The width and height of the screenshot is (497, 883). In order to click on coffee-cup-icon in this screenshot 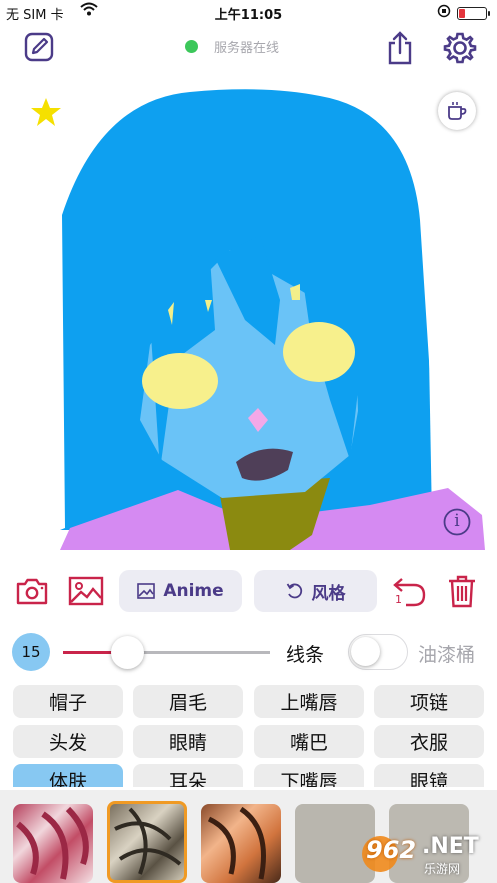, I will do `click(457, 111)`.